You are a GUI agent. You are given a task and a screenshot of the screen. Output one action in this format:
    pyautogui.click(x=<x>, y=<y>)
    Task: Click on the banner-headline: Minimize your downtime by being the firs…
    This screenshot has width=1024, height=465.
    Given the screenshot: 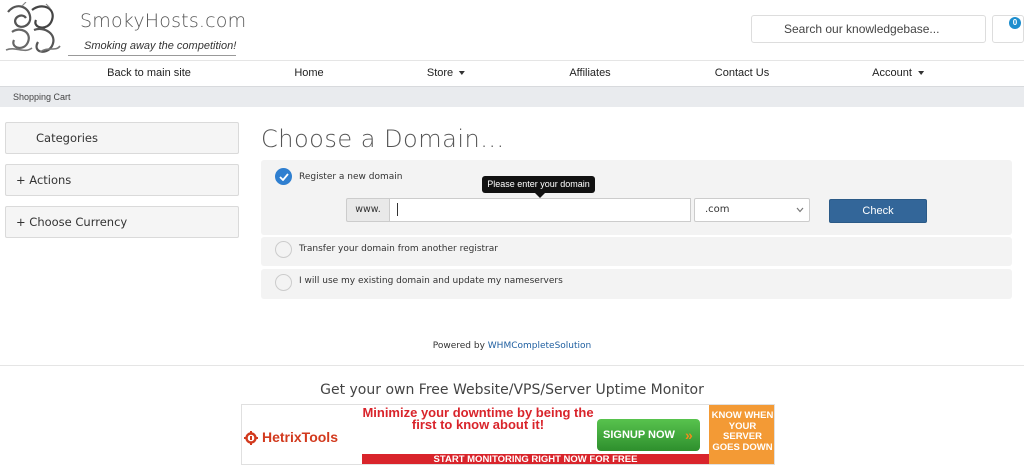 What is the action you would take?
    pyautogui.click(x=478, y=418)
    